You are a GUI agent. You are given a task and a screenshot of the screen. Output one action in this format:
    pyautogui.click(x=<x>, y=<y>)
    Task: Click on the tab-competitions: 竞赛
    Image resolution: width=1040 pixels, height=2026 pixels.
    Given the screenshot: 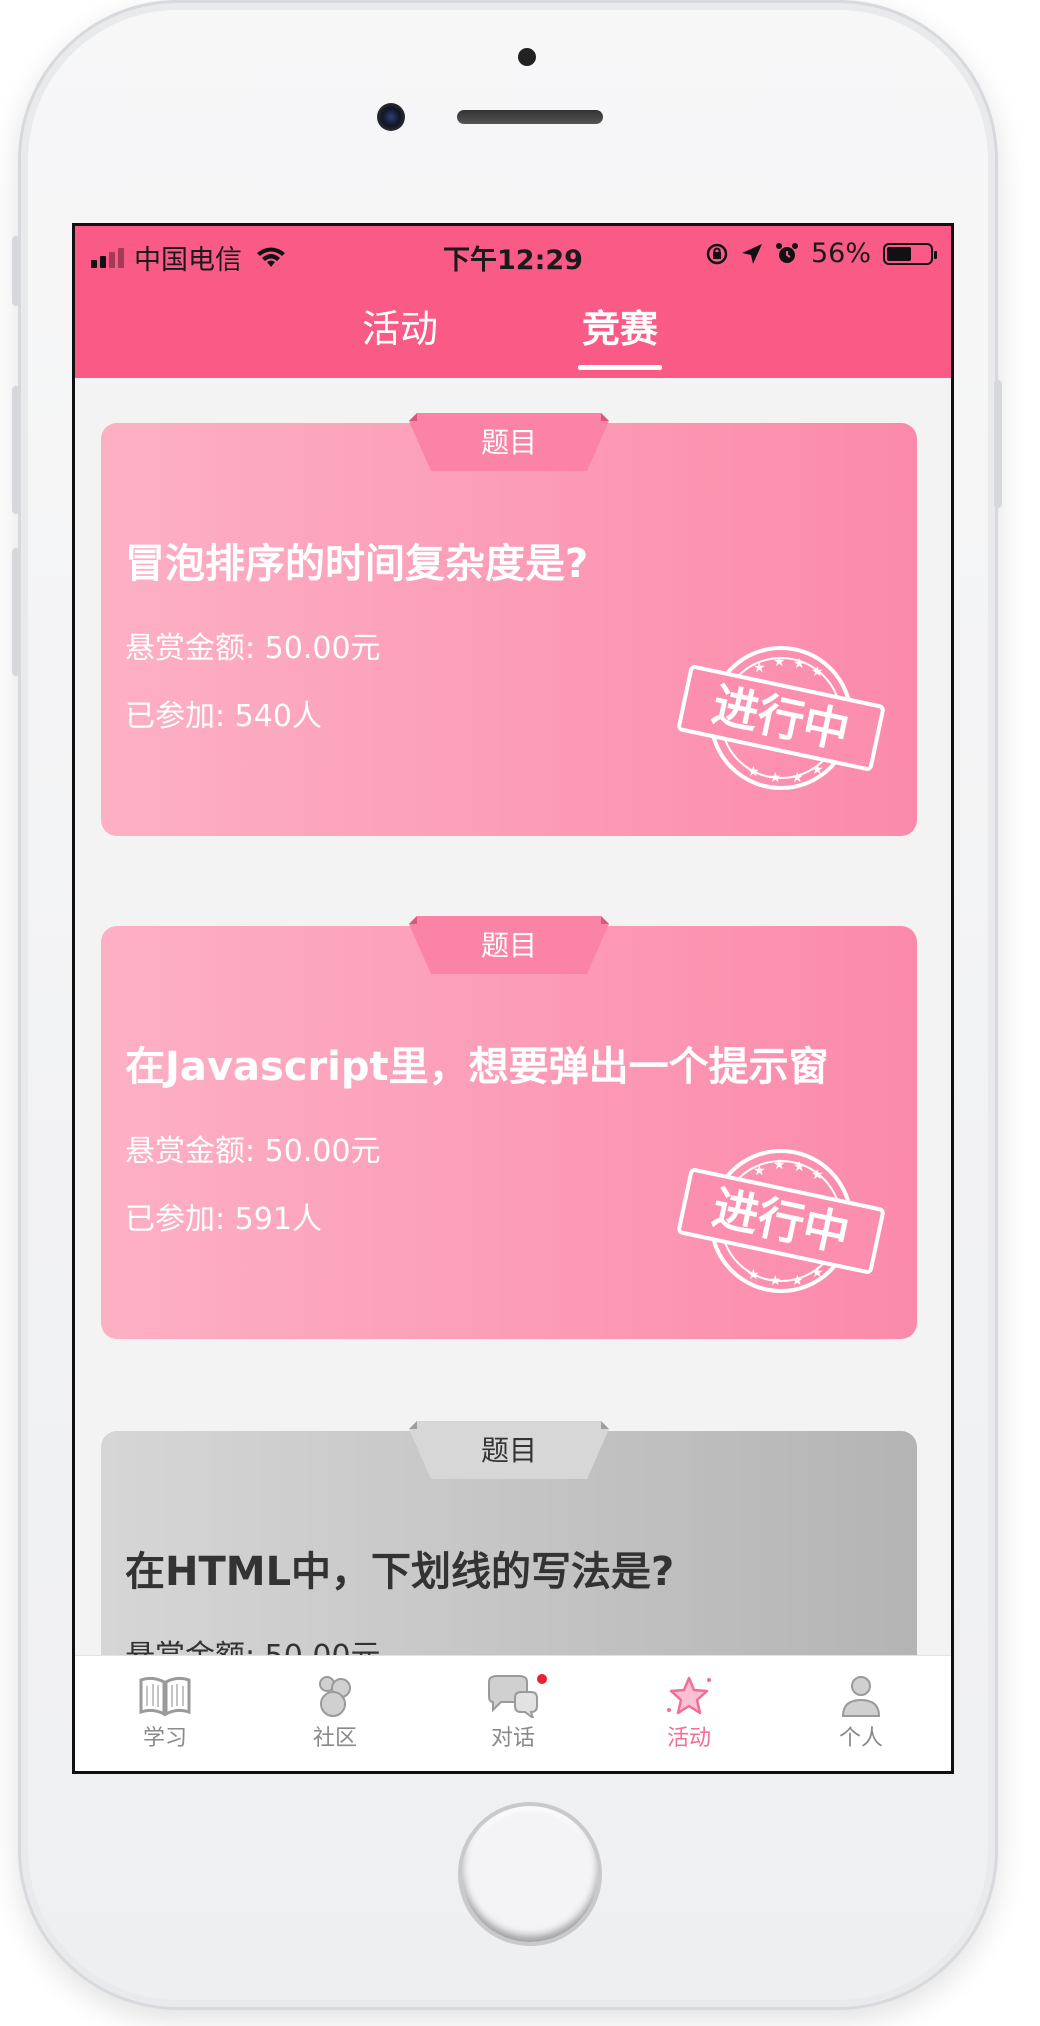 What is the action you would take?
    pyautogui.click(x=620, y=334)
    